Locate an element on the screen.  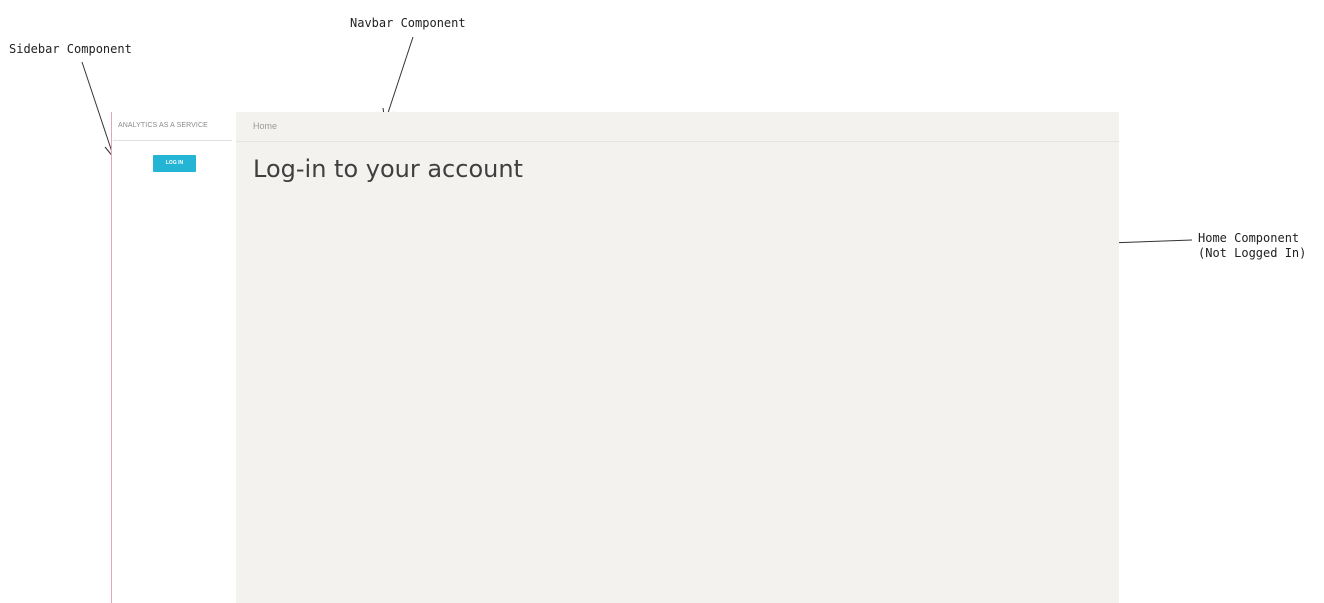
page-title: Log-in to your account is located at coordinates (388, 169).